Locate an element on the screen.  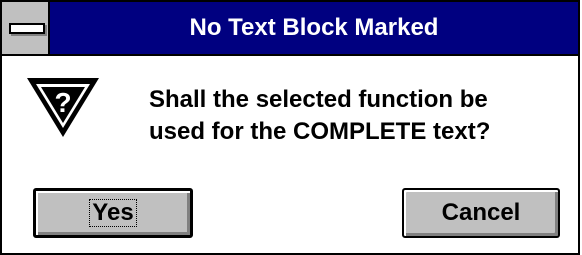
system-menu-icon is located at coordinates (27, 28).